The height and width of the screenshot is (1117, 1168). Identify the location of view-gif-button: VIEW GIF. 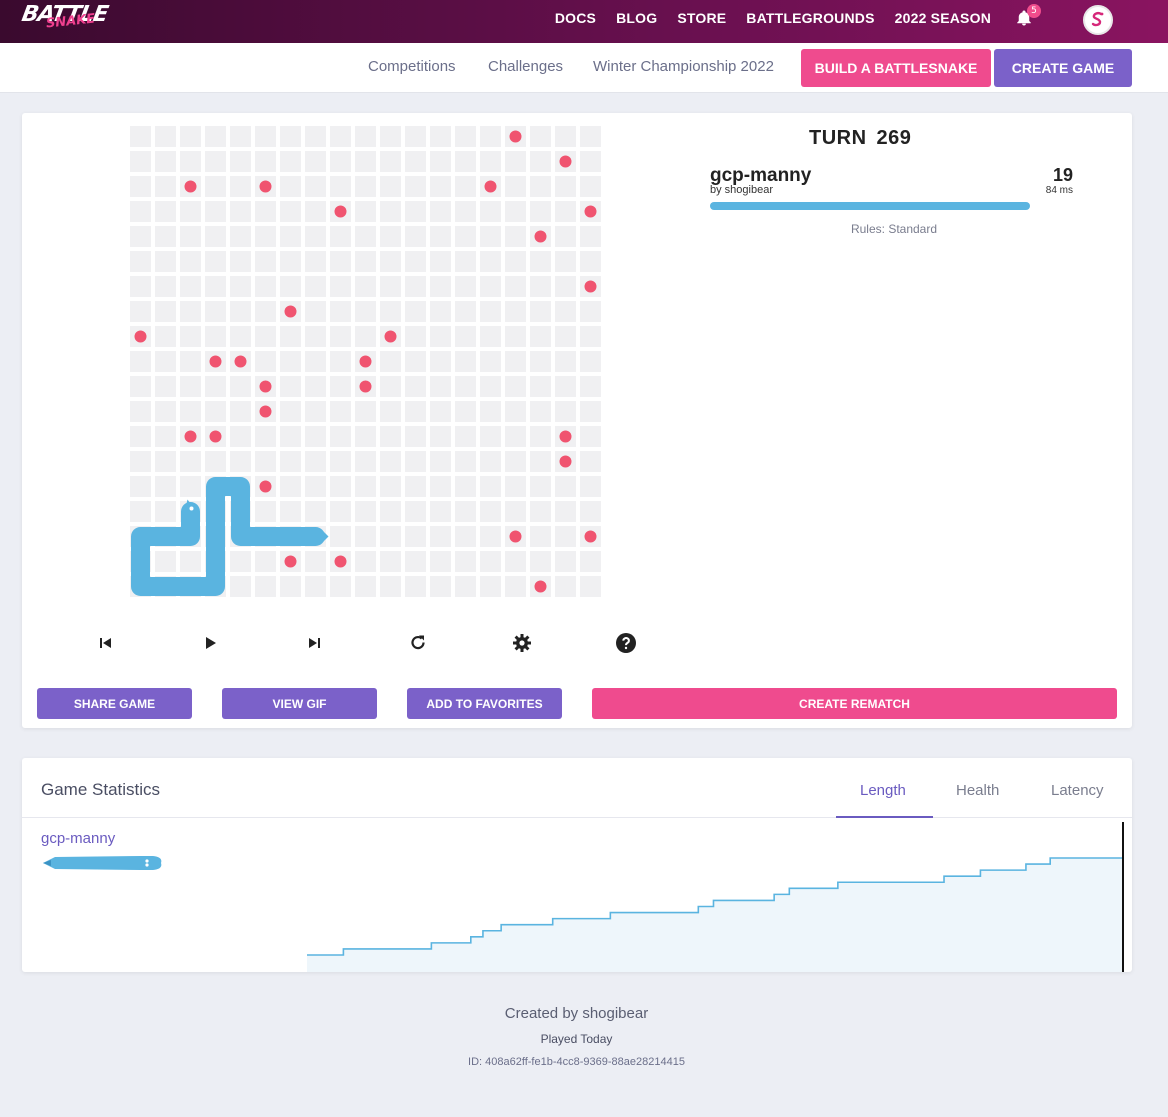
(299, 703).